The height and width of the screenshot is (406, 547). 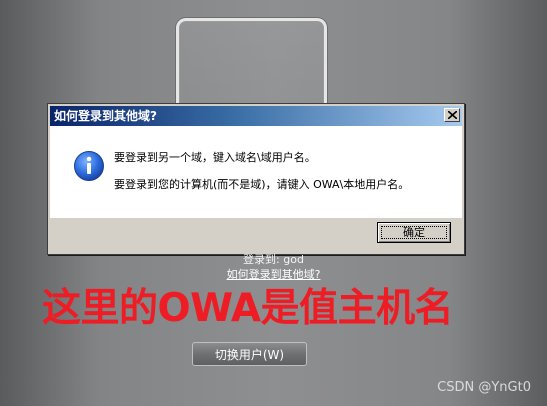 What do you see at coordinates (248, 308) in the screenshot?
I see `annotation-text: 这里的OWA是值主机名` at bounding box center [248, 308].